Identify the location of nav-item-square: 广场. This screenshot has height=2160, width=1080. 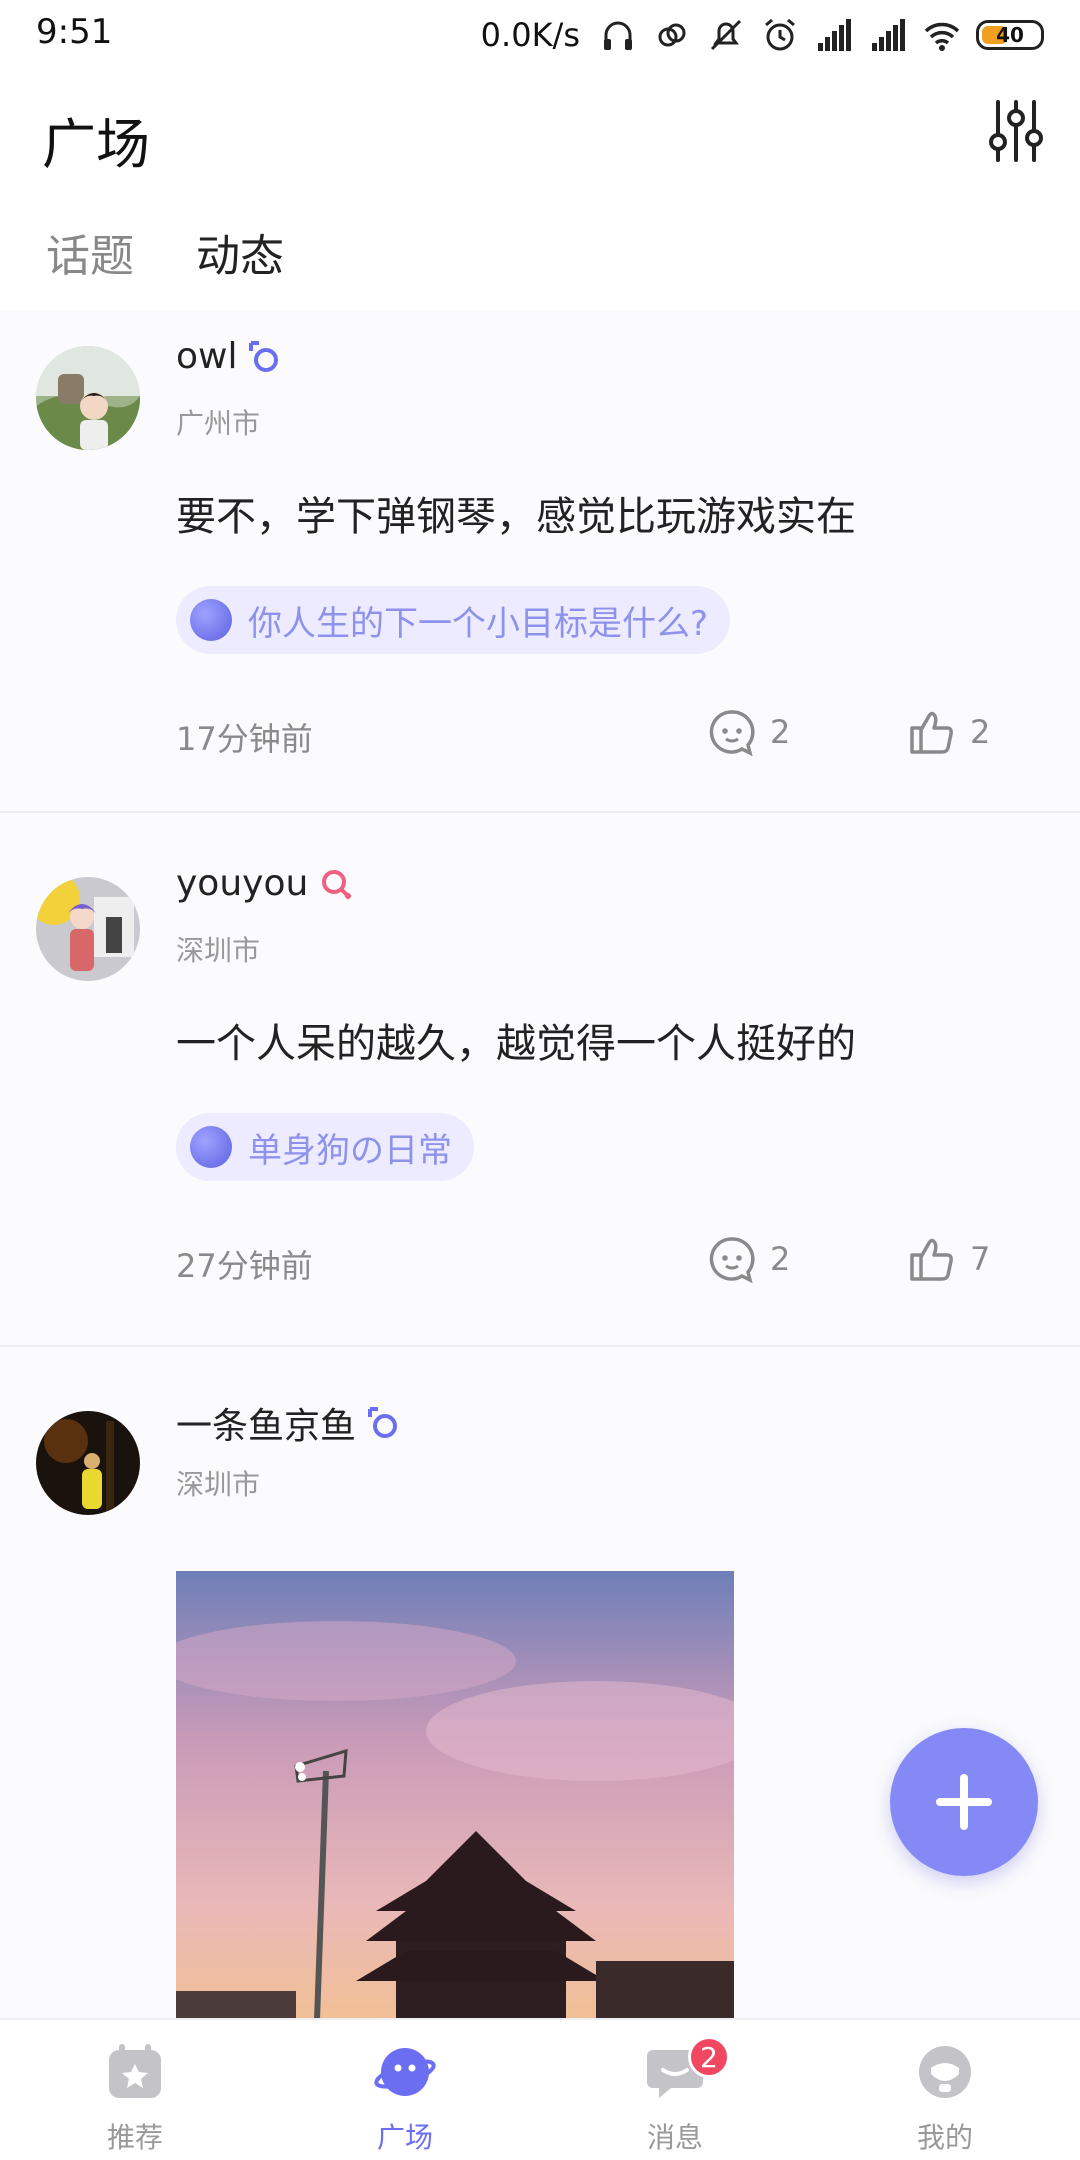
(405, 2090).